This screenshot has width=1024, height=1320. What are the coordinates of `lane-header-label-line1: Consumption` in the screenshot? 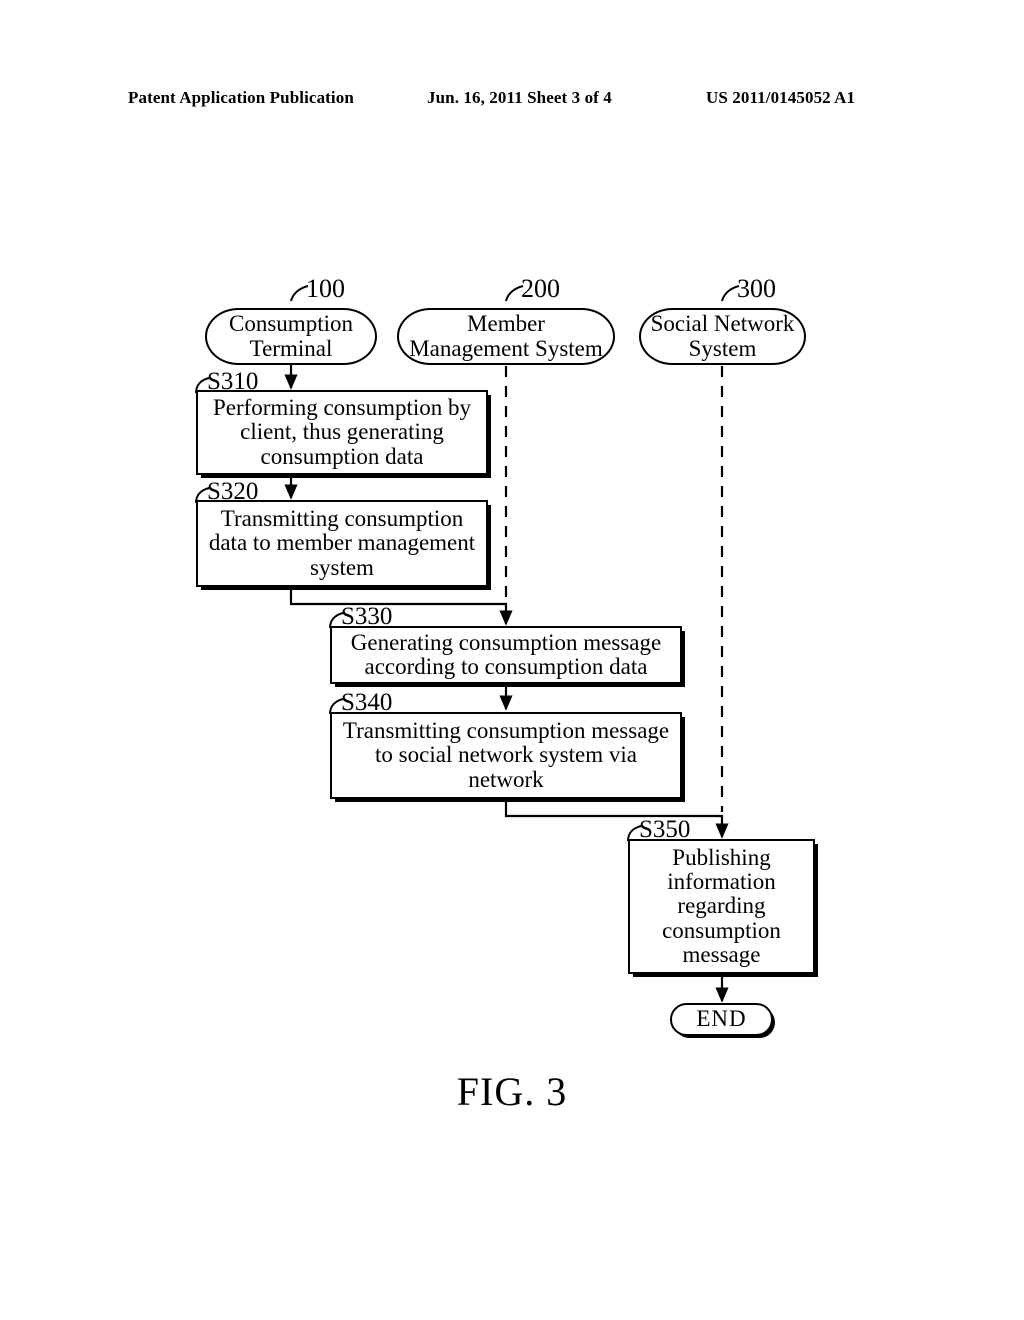 It's located at (291, 324).